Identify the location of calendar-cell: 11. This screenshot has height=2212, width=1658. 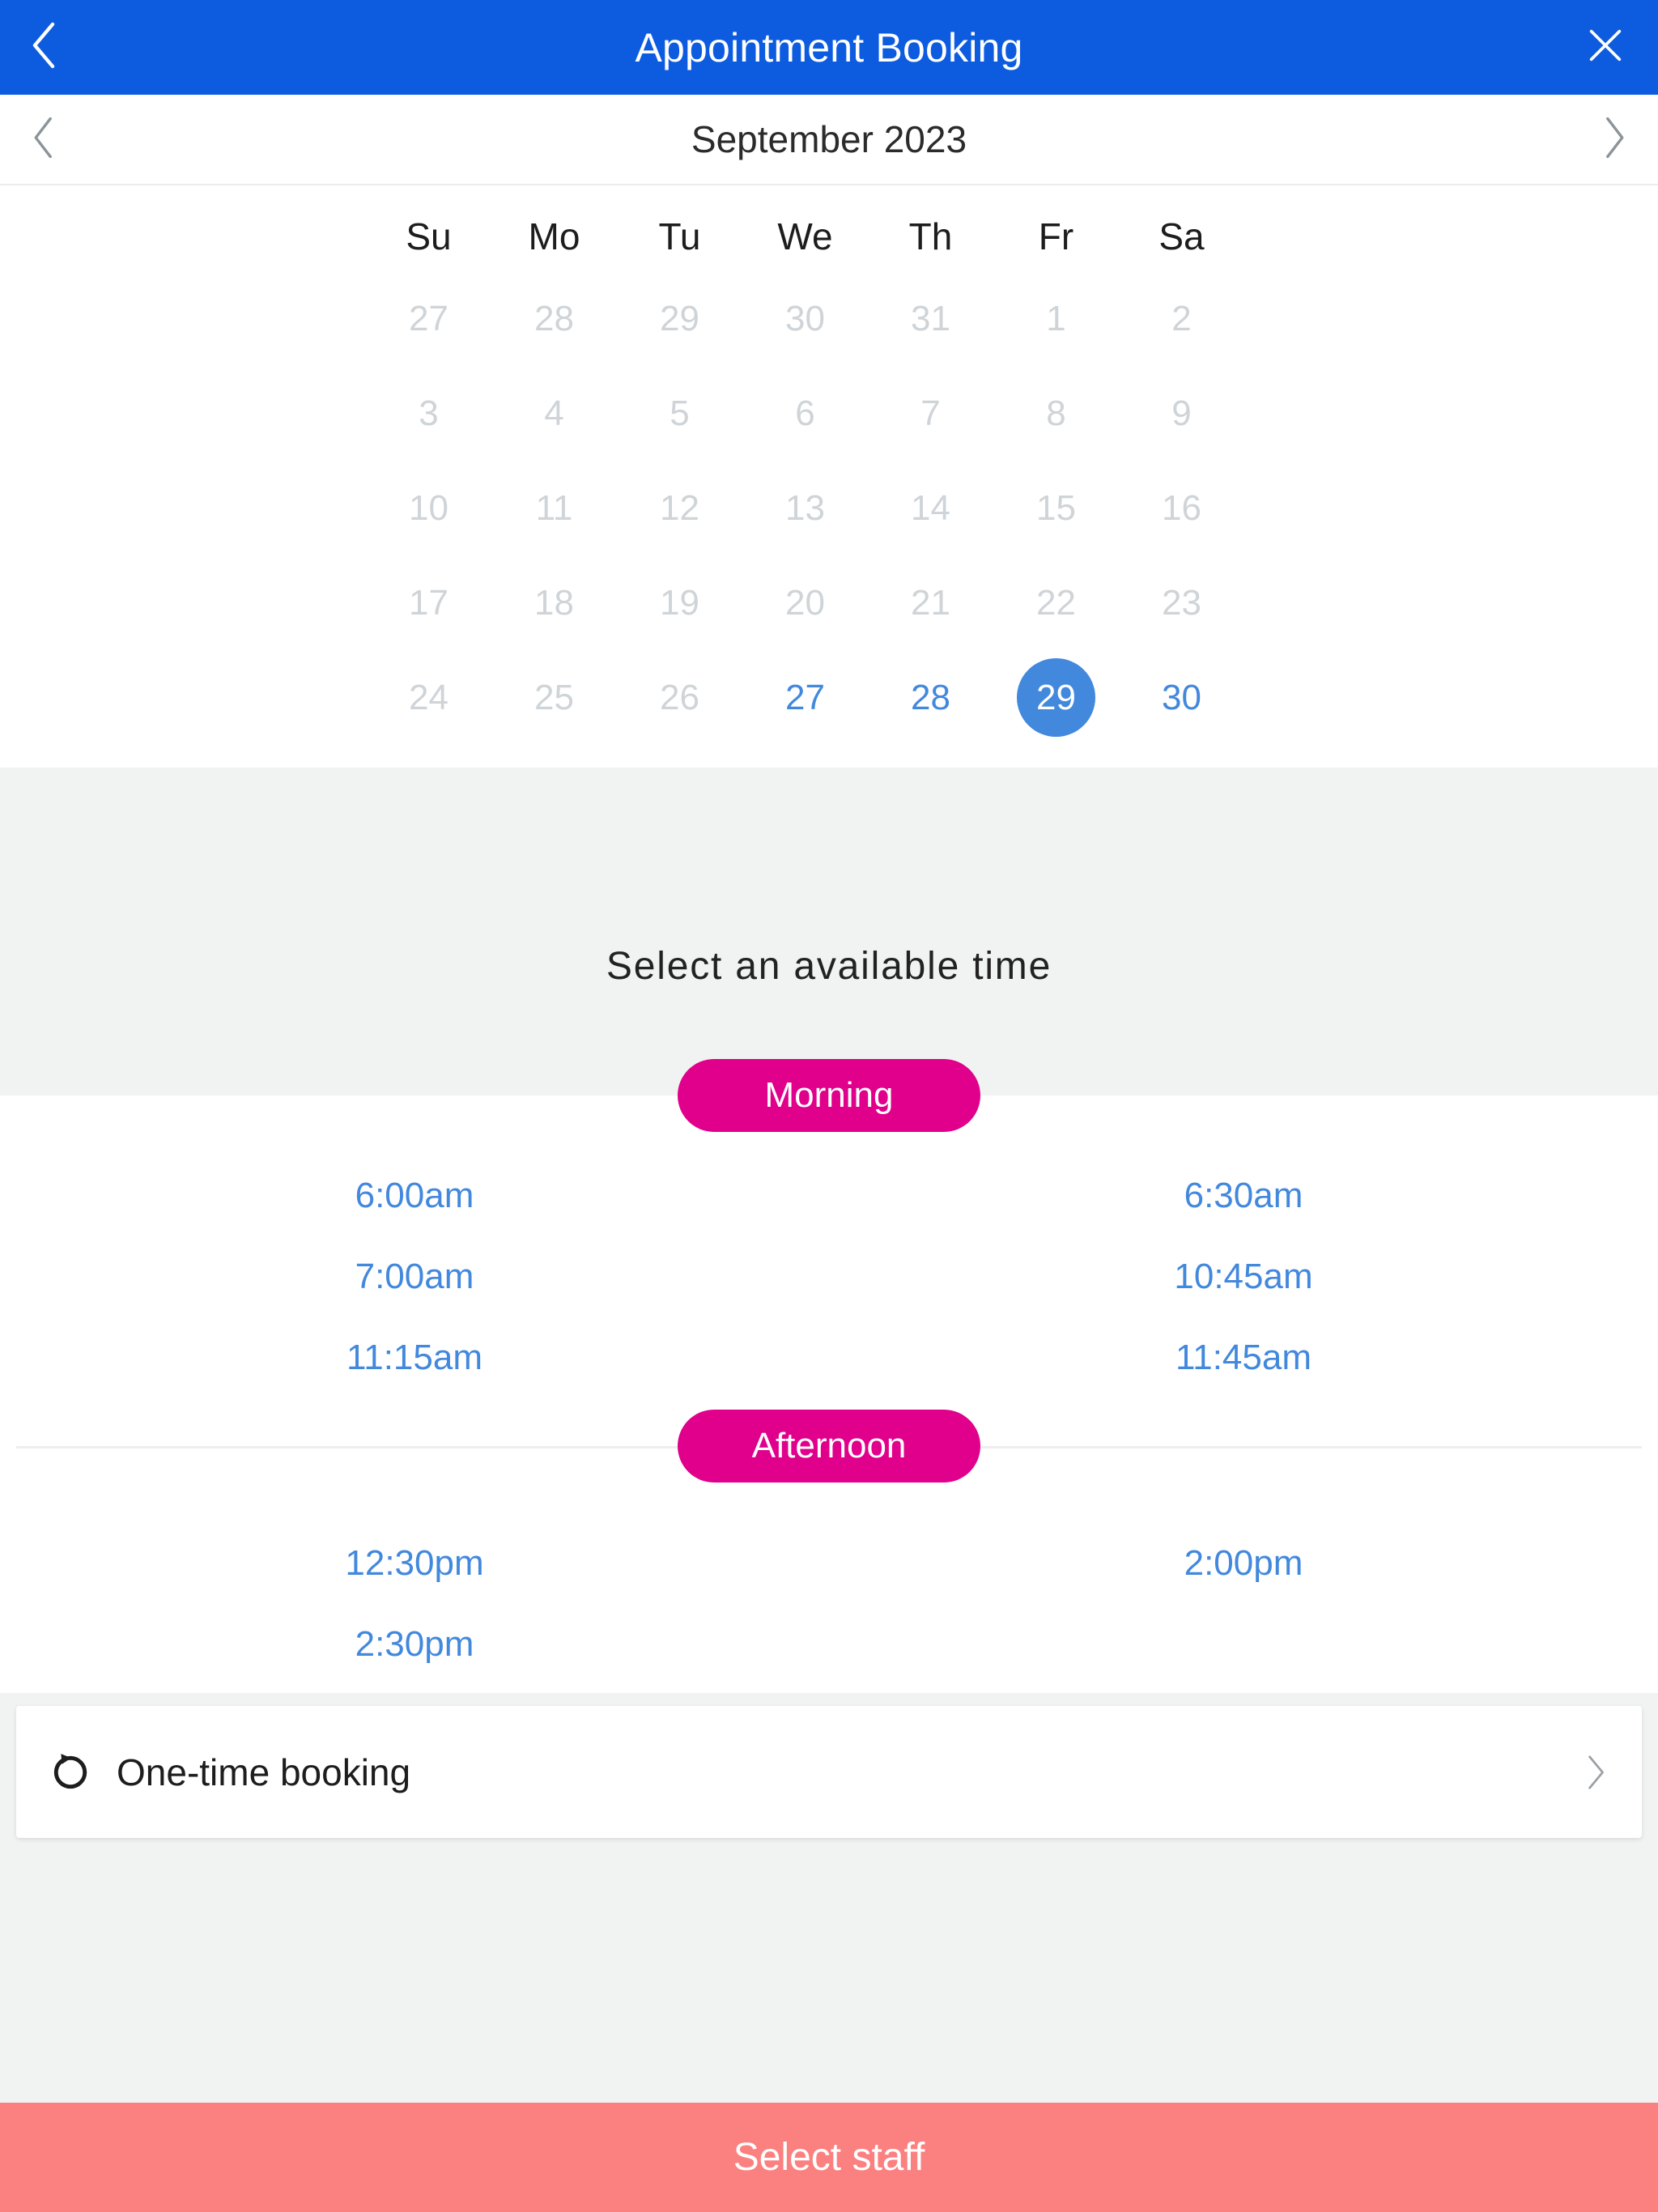
(554, 508).